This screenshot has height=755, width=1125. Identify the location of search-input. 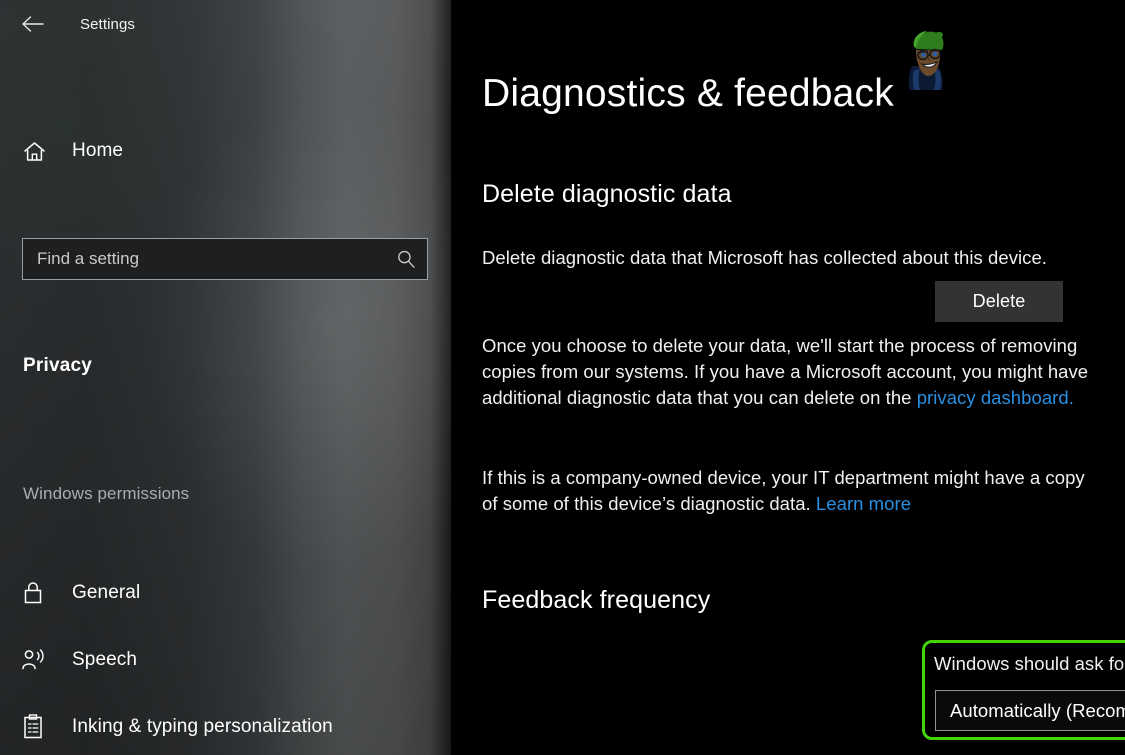
(204, 259).